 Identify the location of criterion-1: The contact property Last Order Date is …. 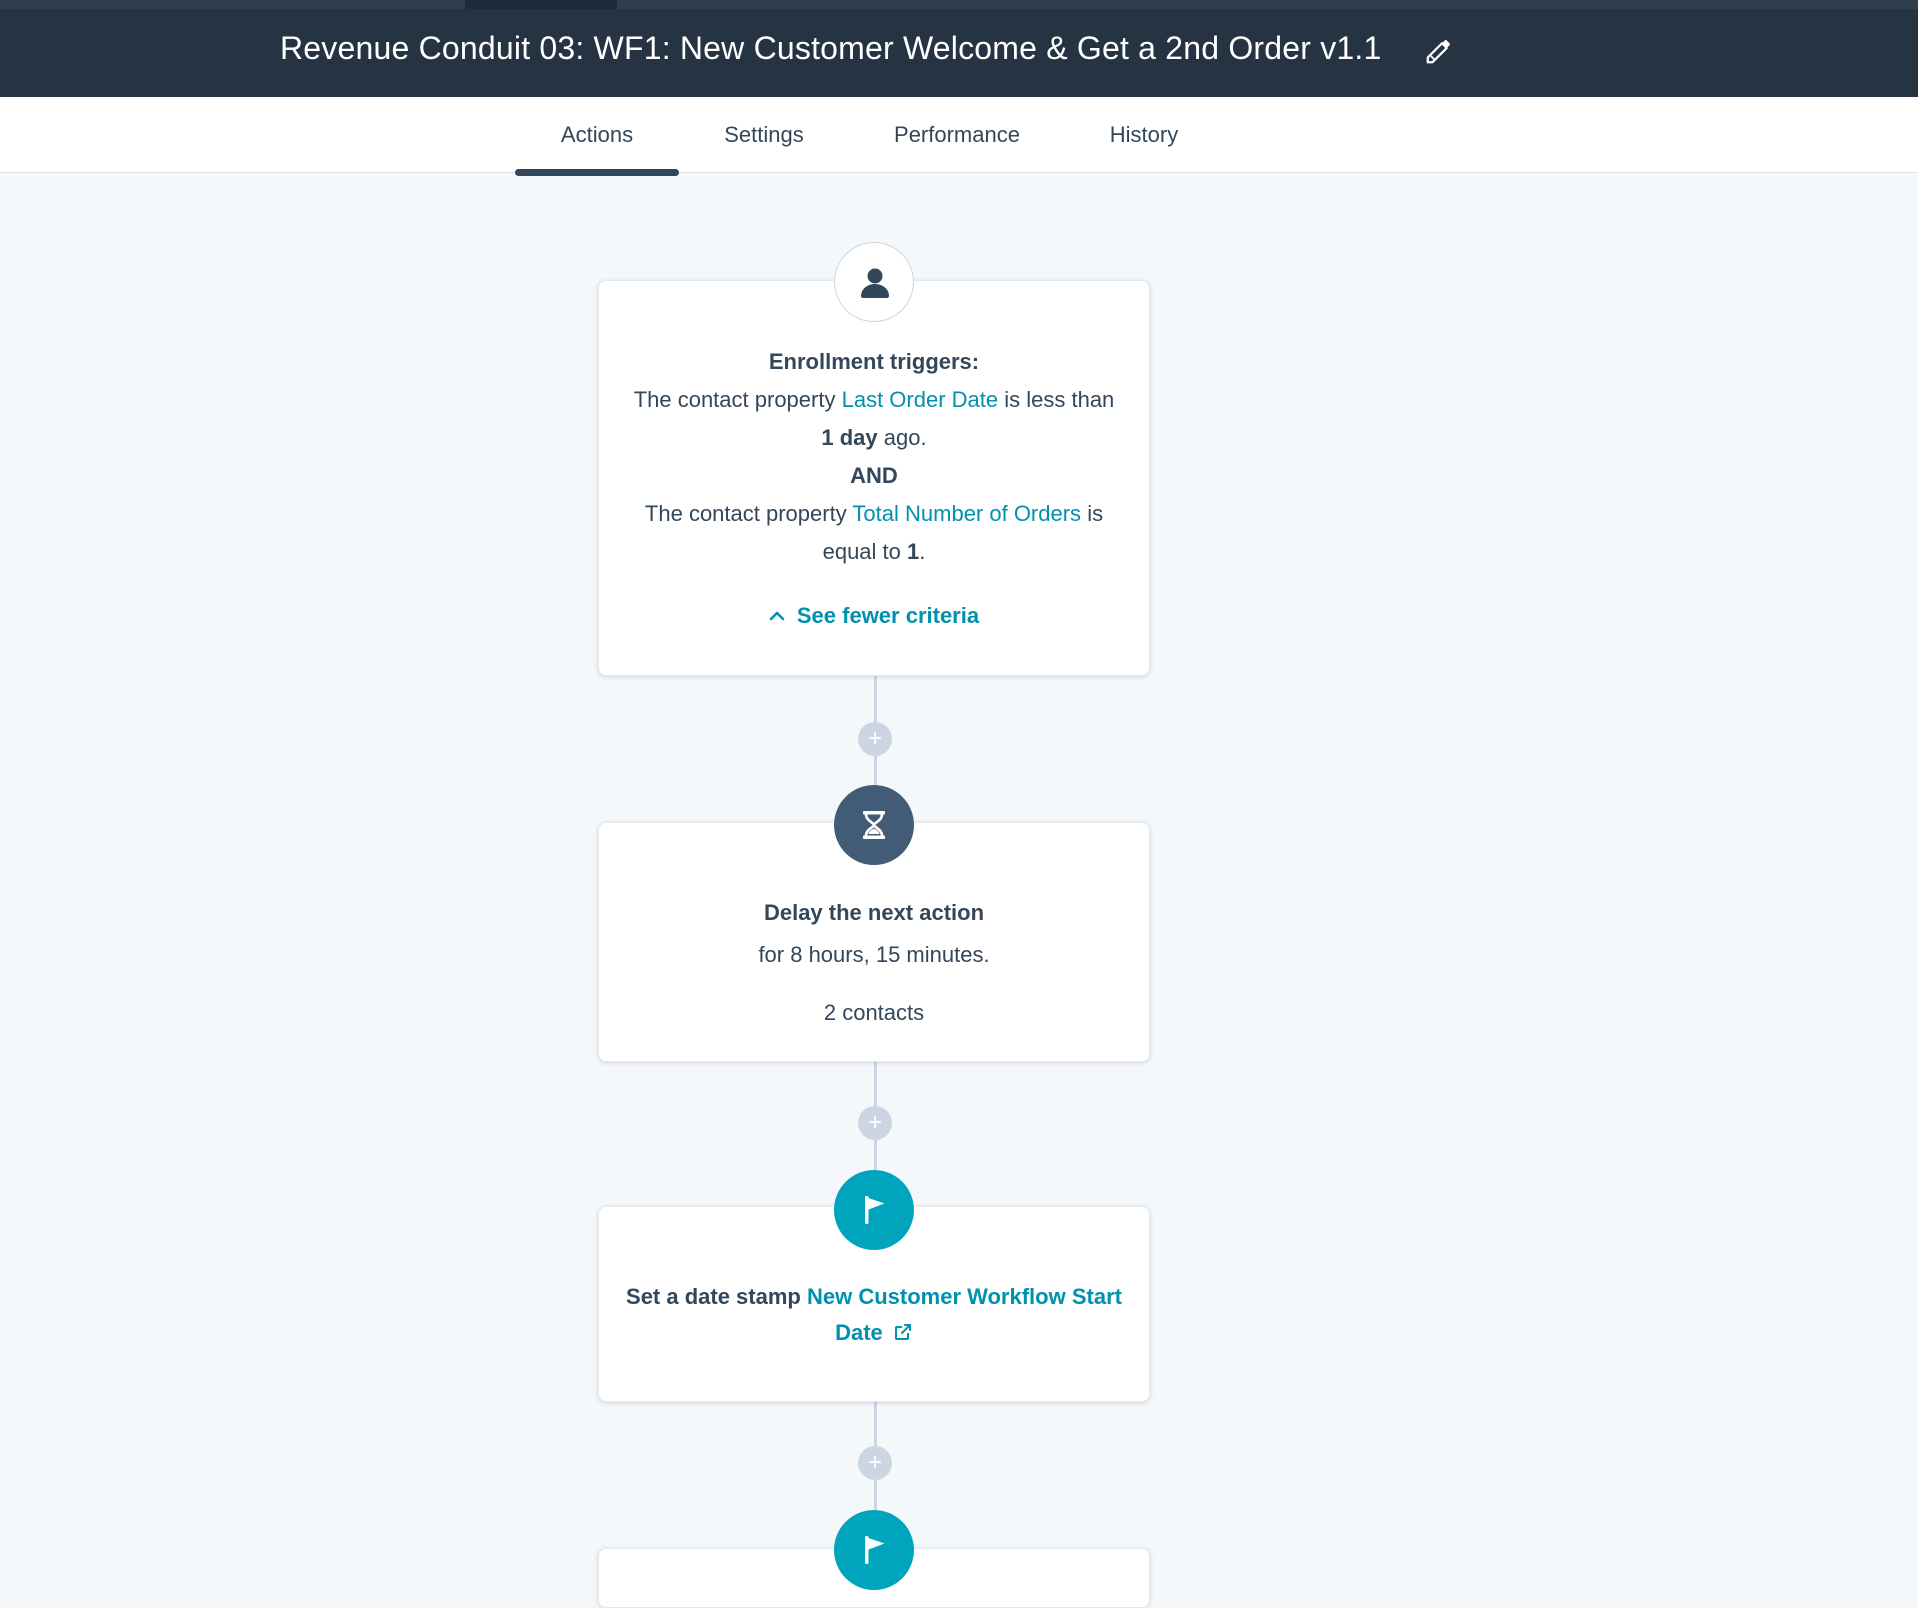
(874, 419).